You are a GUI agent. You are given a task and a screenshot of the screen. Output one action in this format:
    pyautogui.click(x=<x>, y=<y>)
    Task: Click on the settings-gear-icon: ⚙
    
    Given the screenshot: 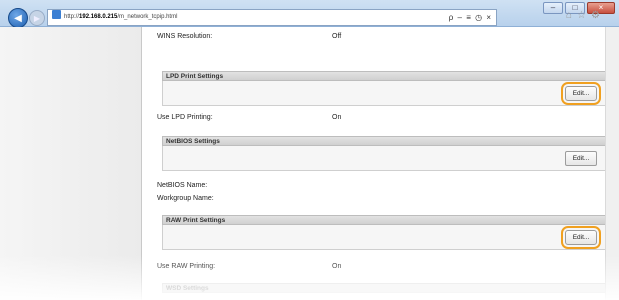 What is the action you would take?
    pyautogui.click(x=595, y=15)
    